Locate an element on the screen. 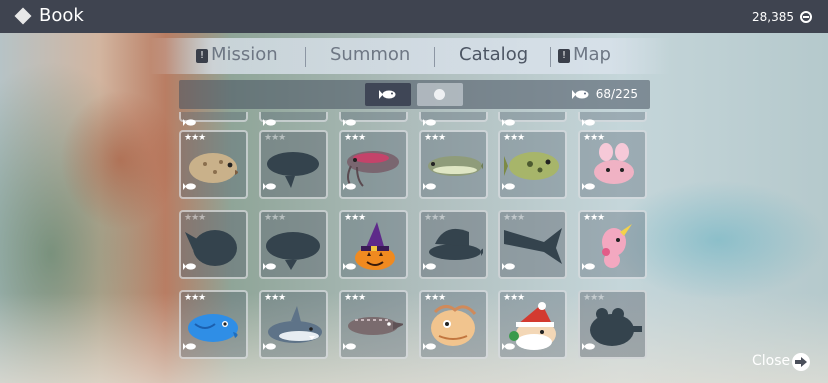 Image resolution: width=828 pixels, height=383 pixels. other-filter-button is located at coordinates (440, 94).